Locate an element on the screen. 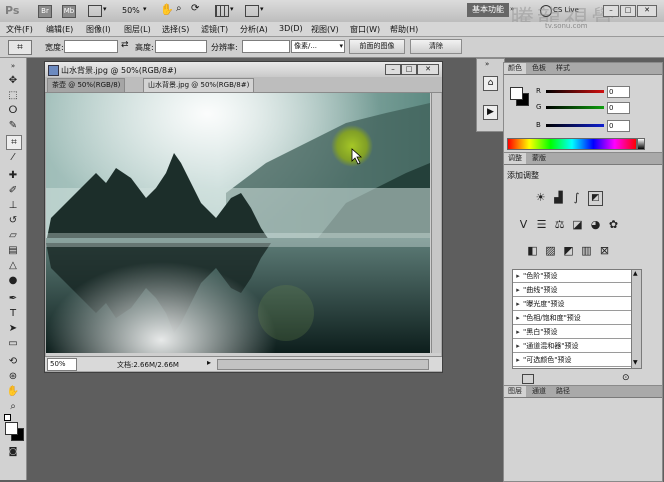 The image size is (664, 482). unit-select: 像素/... ▾ is located at coordinates (318, 46).